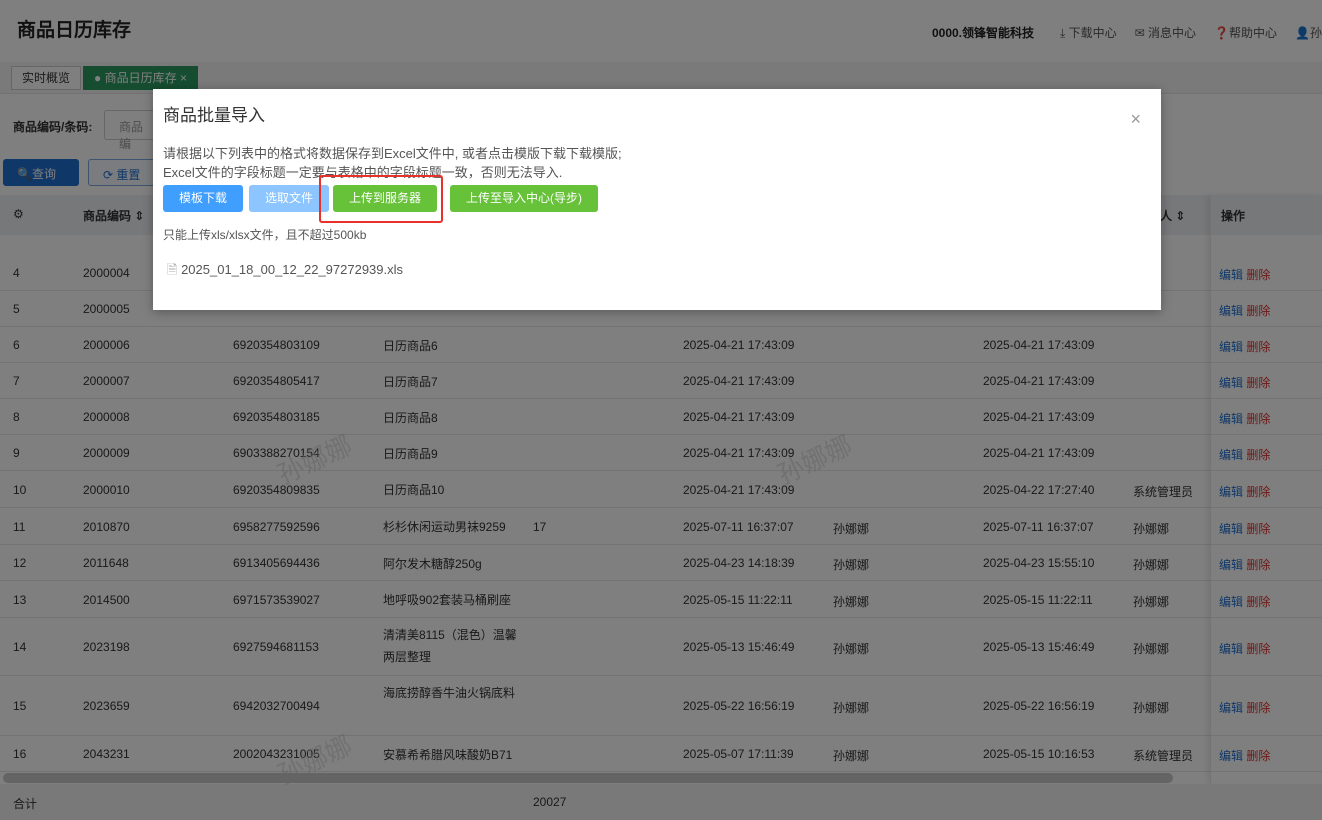 The height and width of the screenshot is (820, 1322). Describe the element at coordinates (1135, 119) in the screenshot. I see `close-icon: ×` at that location.